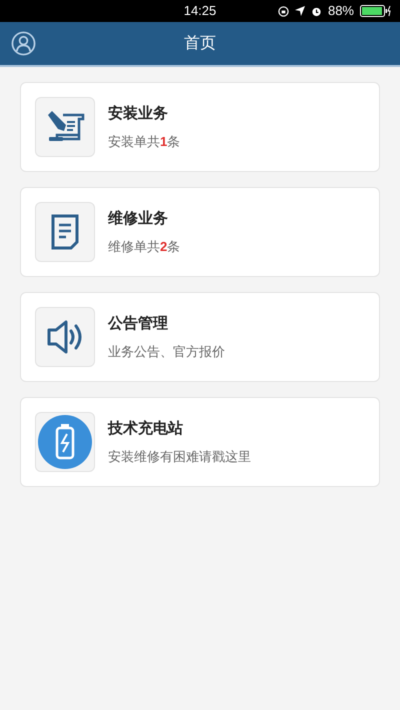 This screenshot has height=710, width=400. What do you see at coordinates (138, 114) in the screenshot?
I see `card-title: 安装业务` at bounding box center [138, 114].